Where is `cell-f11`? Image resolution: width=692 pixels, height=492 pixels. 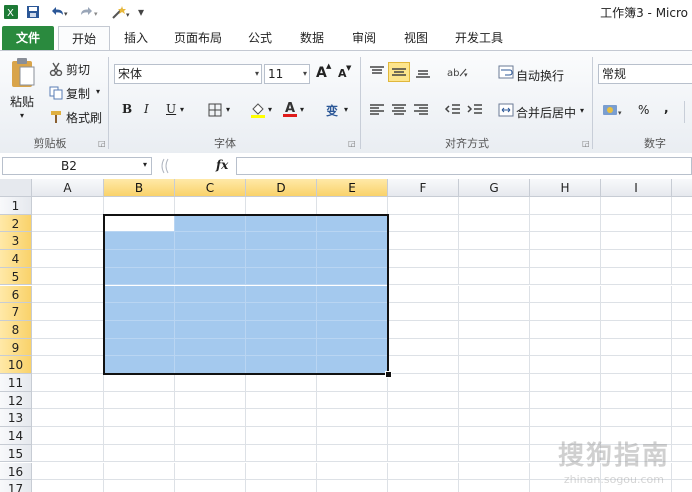
cell-f11 is located at coordinates (423, 383).